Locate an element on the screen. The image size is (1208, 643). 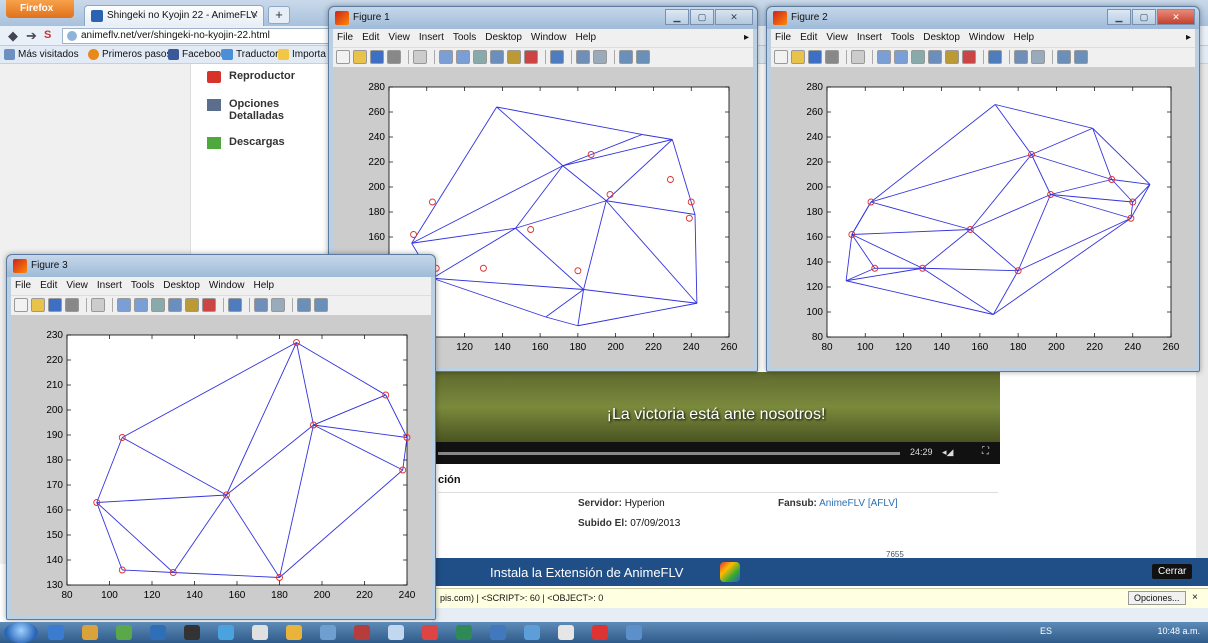
maximize-icon: ▢ is located at coordinates (702, 17).